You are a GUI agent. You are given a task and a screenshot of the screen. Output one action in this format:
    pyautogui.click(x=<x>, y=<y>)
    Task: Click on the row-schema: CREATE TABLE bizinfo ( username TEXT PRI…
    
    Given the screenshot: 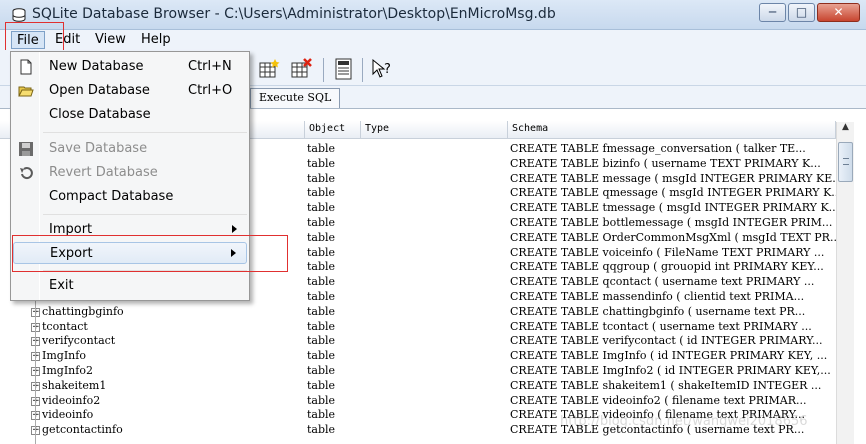 What is the action you would take?
    pyautogui.click(x=665, y=163)
    